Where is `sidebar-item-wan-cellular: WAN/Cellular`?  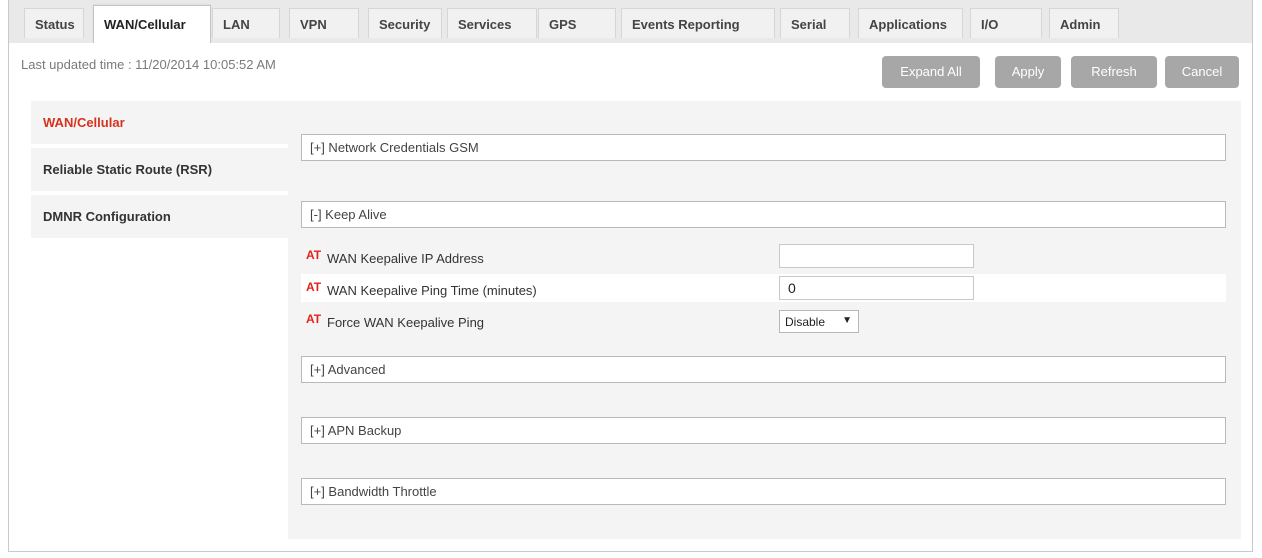
sidebar-item-wan-cellular: WAN/Cellular is located at coordinates (159, 122).